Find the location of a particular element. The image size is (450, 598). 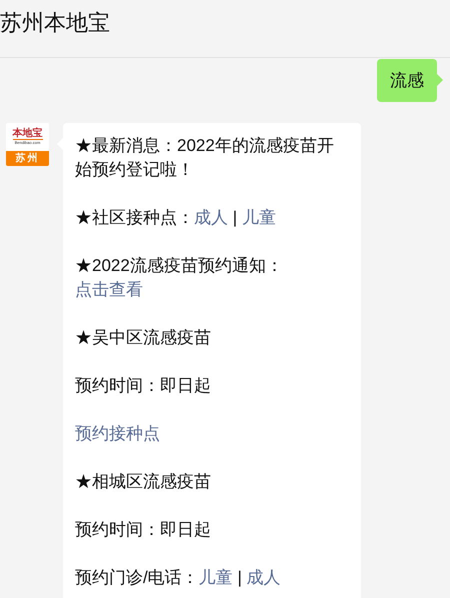

message-paragraph: ★最新消息：2022年的流感疫苗开始预约登记啦！ is located at coordinates (205, 158).